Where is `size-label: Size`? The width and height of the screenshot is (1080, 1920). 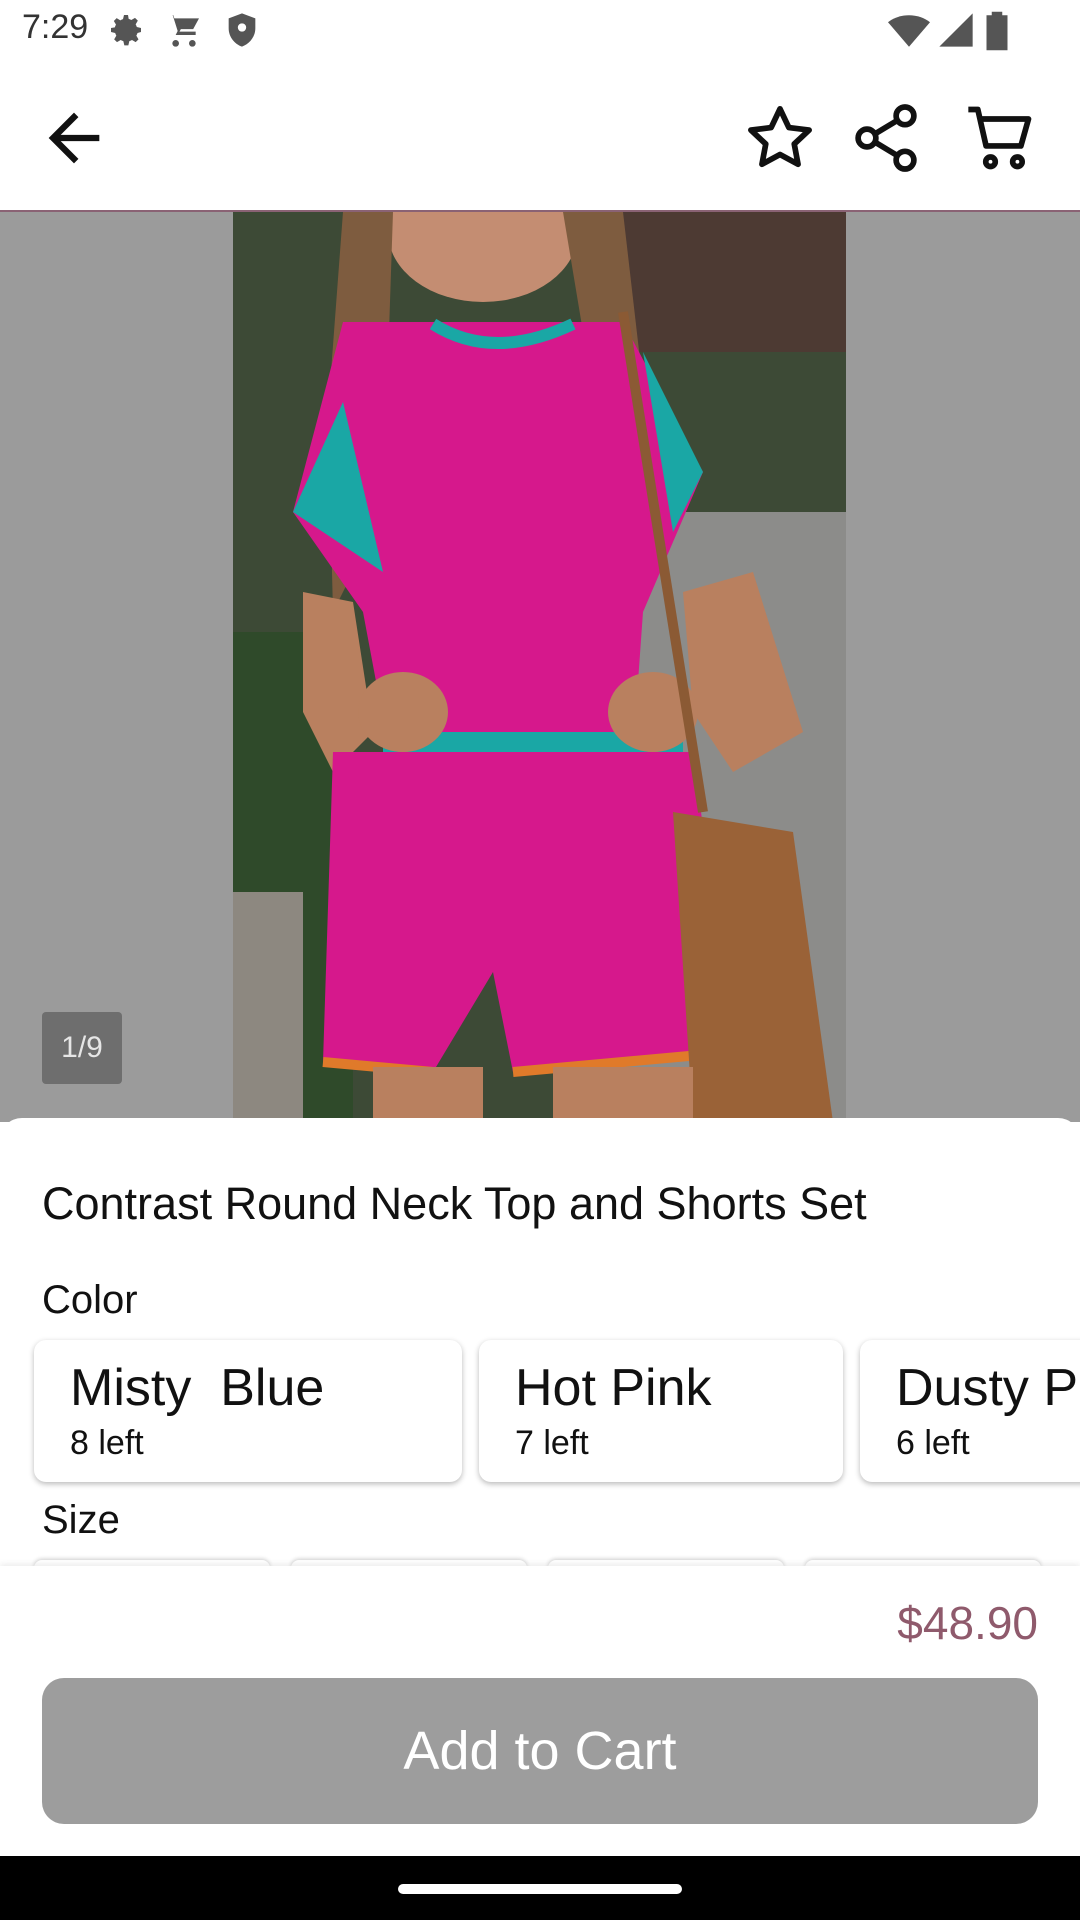
size-label: Size is located at coordinates (81, 1520).